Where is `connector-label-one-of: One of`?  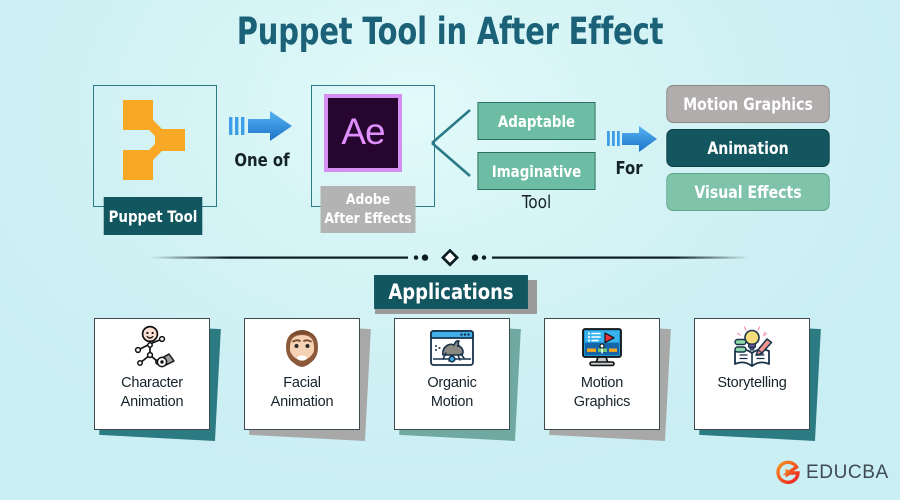 connector-label-one-of: One of is located at coordinates (262, 160).